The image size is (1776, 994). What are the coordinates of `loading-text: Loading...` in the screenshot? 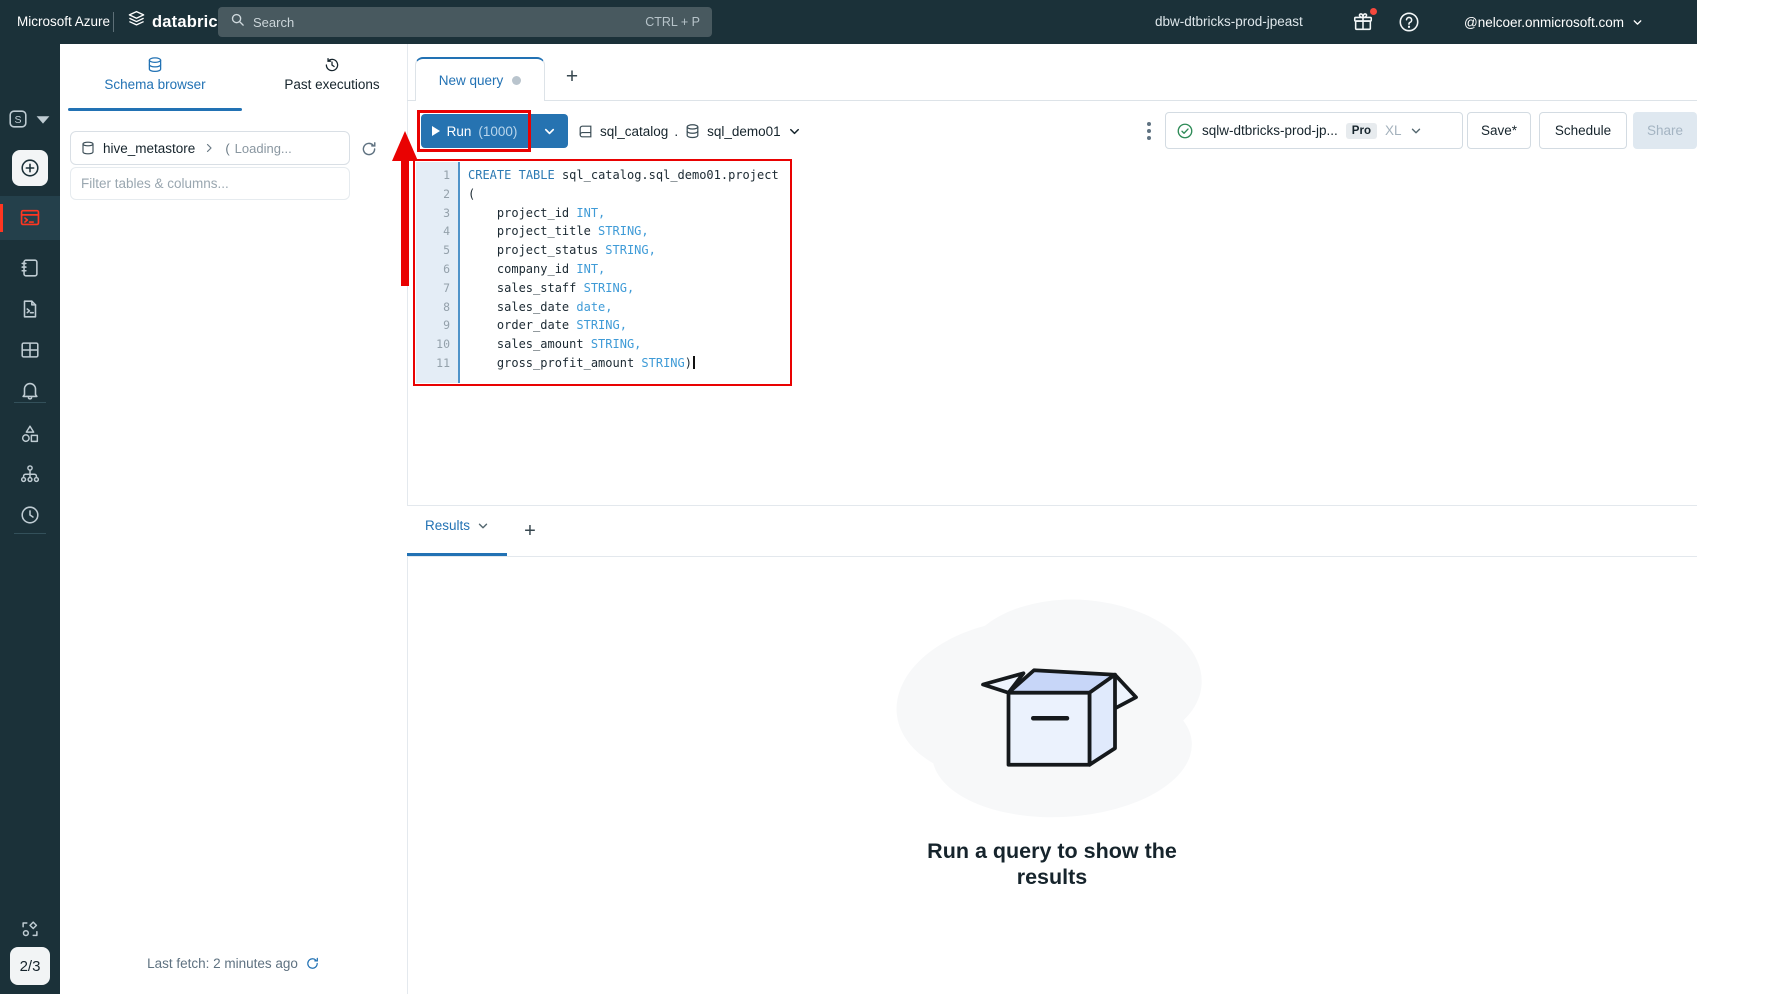 It's located at (263, 148).